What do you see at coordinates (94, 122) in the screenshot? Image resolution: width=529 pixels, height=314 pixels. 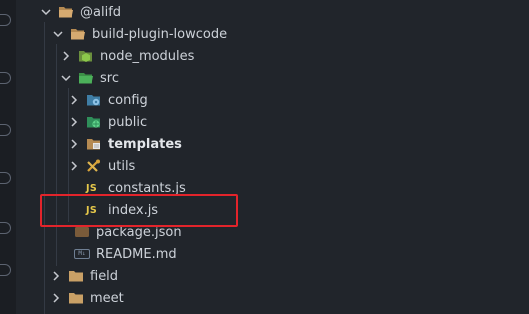 I see `public-folder-icon` at bounding box center [94, 122].